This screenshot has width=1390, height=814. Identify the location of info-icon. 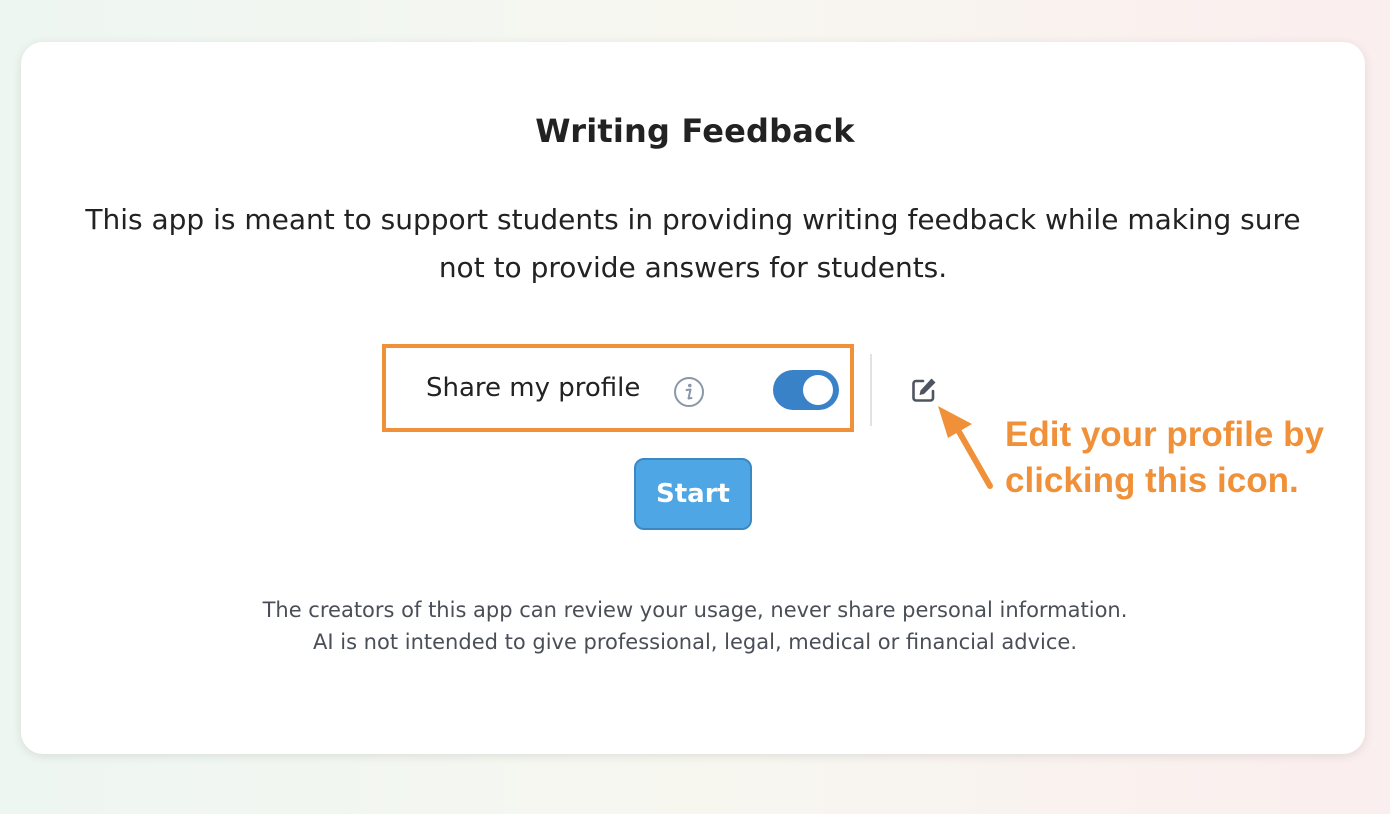
(689, 392).